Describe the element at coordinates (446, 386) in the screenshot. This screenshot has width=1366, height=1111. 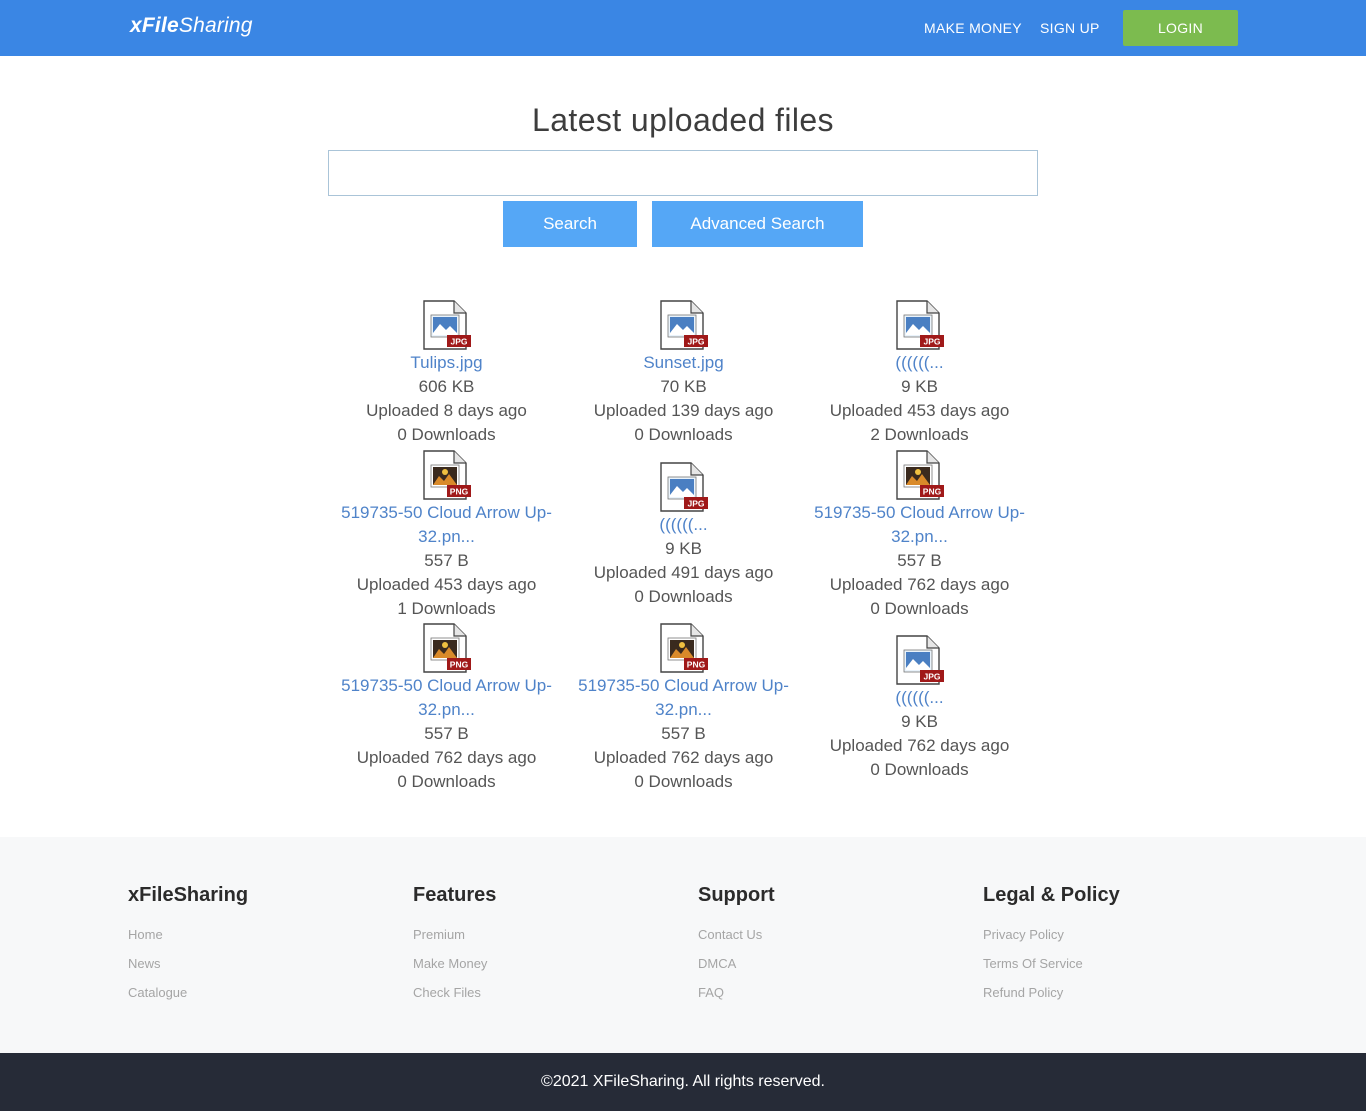
I see `file-size: 606 KB` at that location.